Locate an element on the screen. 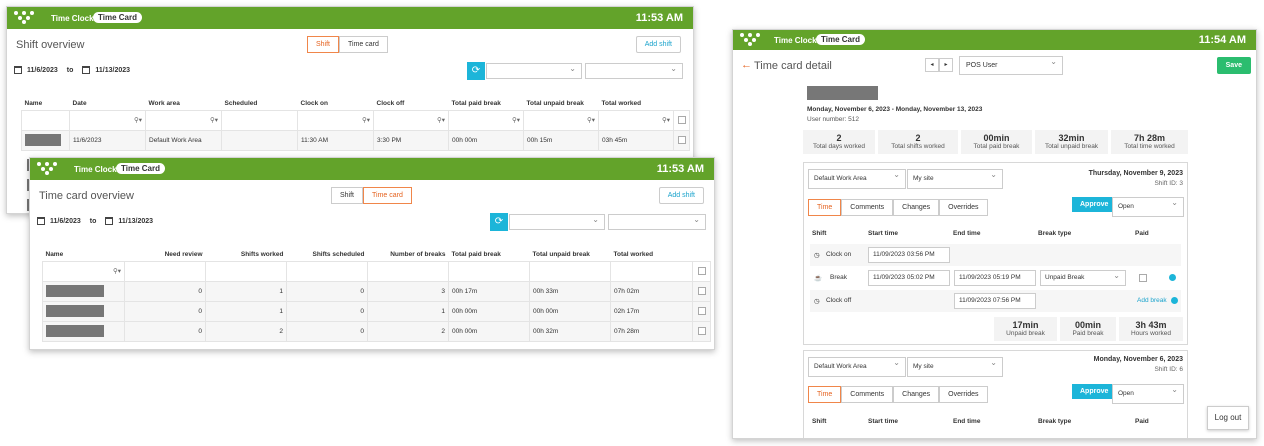 Image resolution: width=1264 pixels, height=446 pixels. col-header: Shifts worked is located at coordinates (246, 254).